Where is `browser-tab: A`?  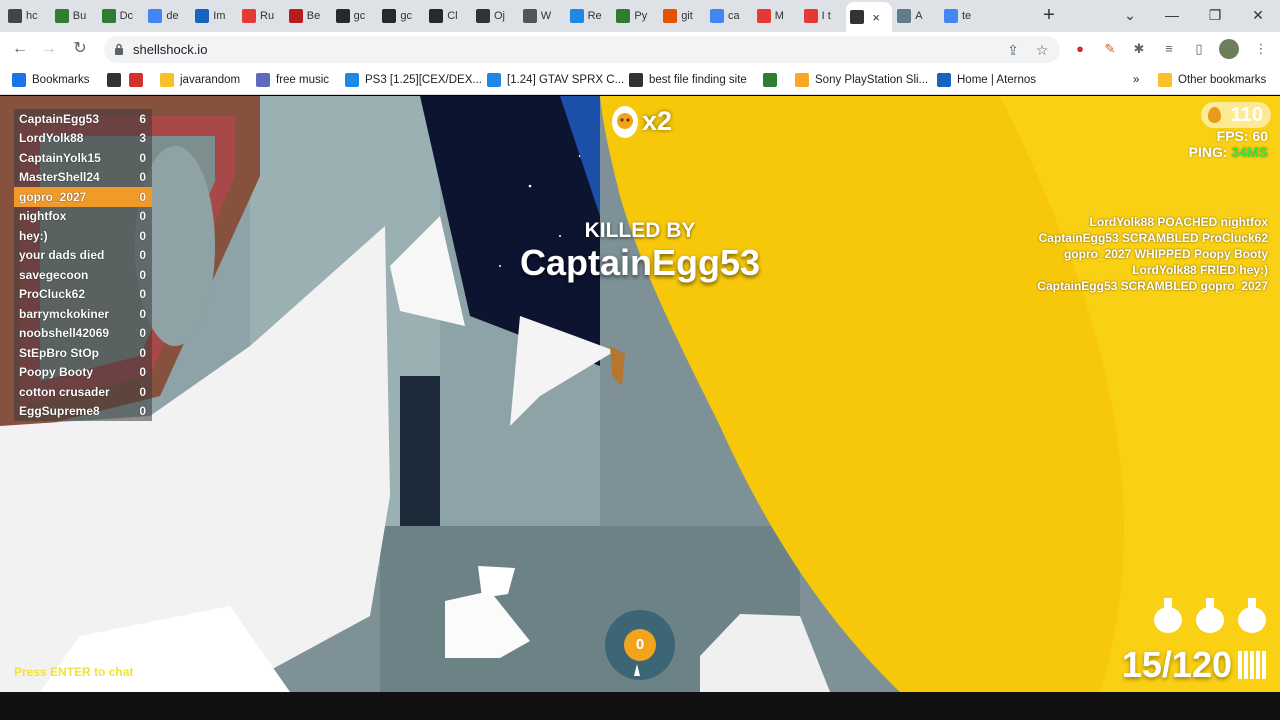
browser-tab: A is located at coordinates (916, 16).